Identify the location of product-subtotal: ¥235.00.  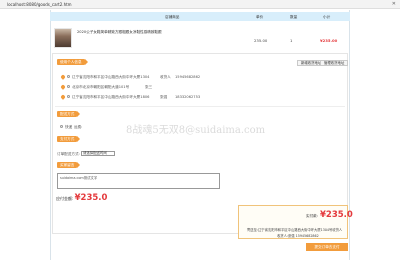
(329, 40).